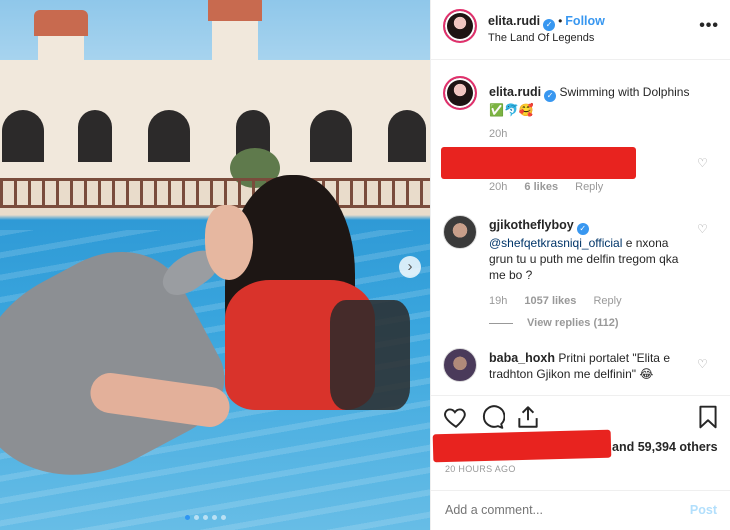 Image resolution: width=730 pixels, height=530 pixels. What do you see at coordinates (624, 92) in the screenshot?
I see `caption-text: Swimming with Dolphins` at bounding box center [624, 92].